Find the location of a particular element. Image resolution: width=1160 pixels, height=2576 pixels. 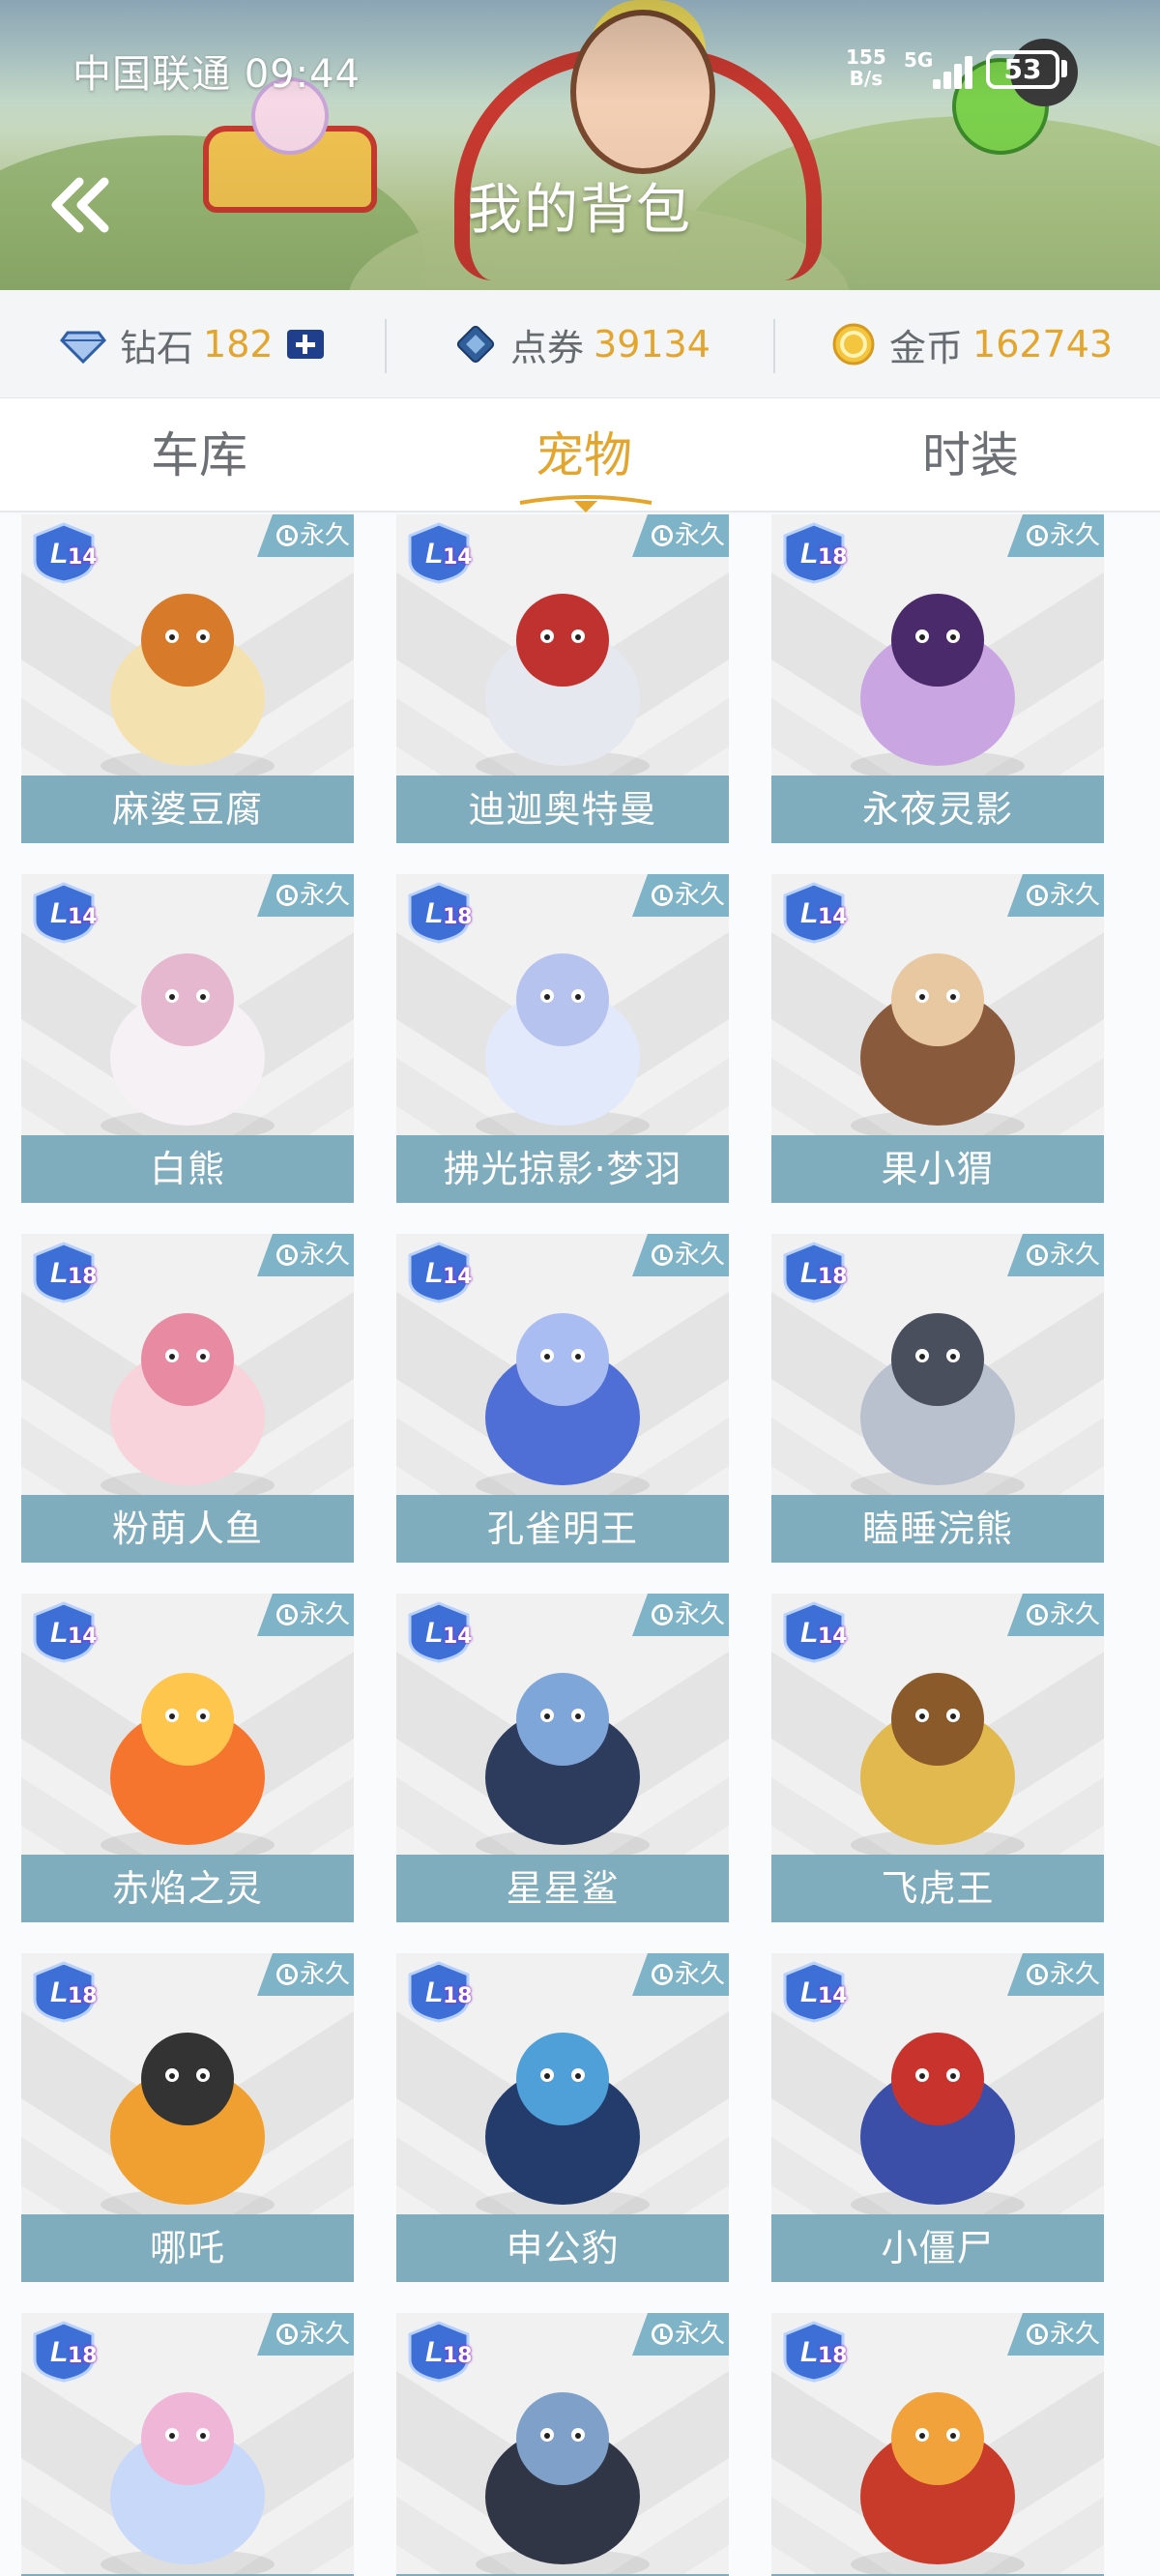

pet-card: L 14 永久 星星鲨 is located at coordinates (563, 1758).